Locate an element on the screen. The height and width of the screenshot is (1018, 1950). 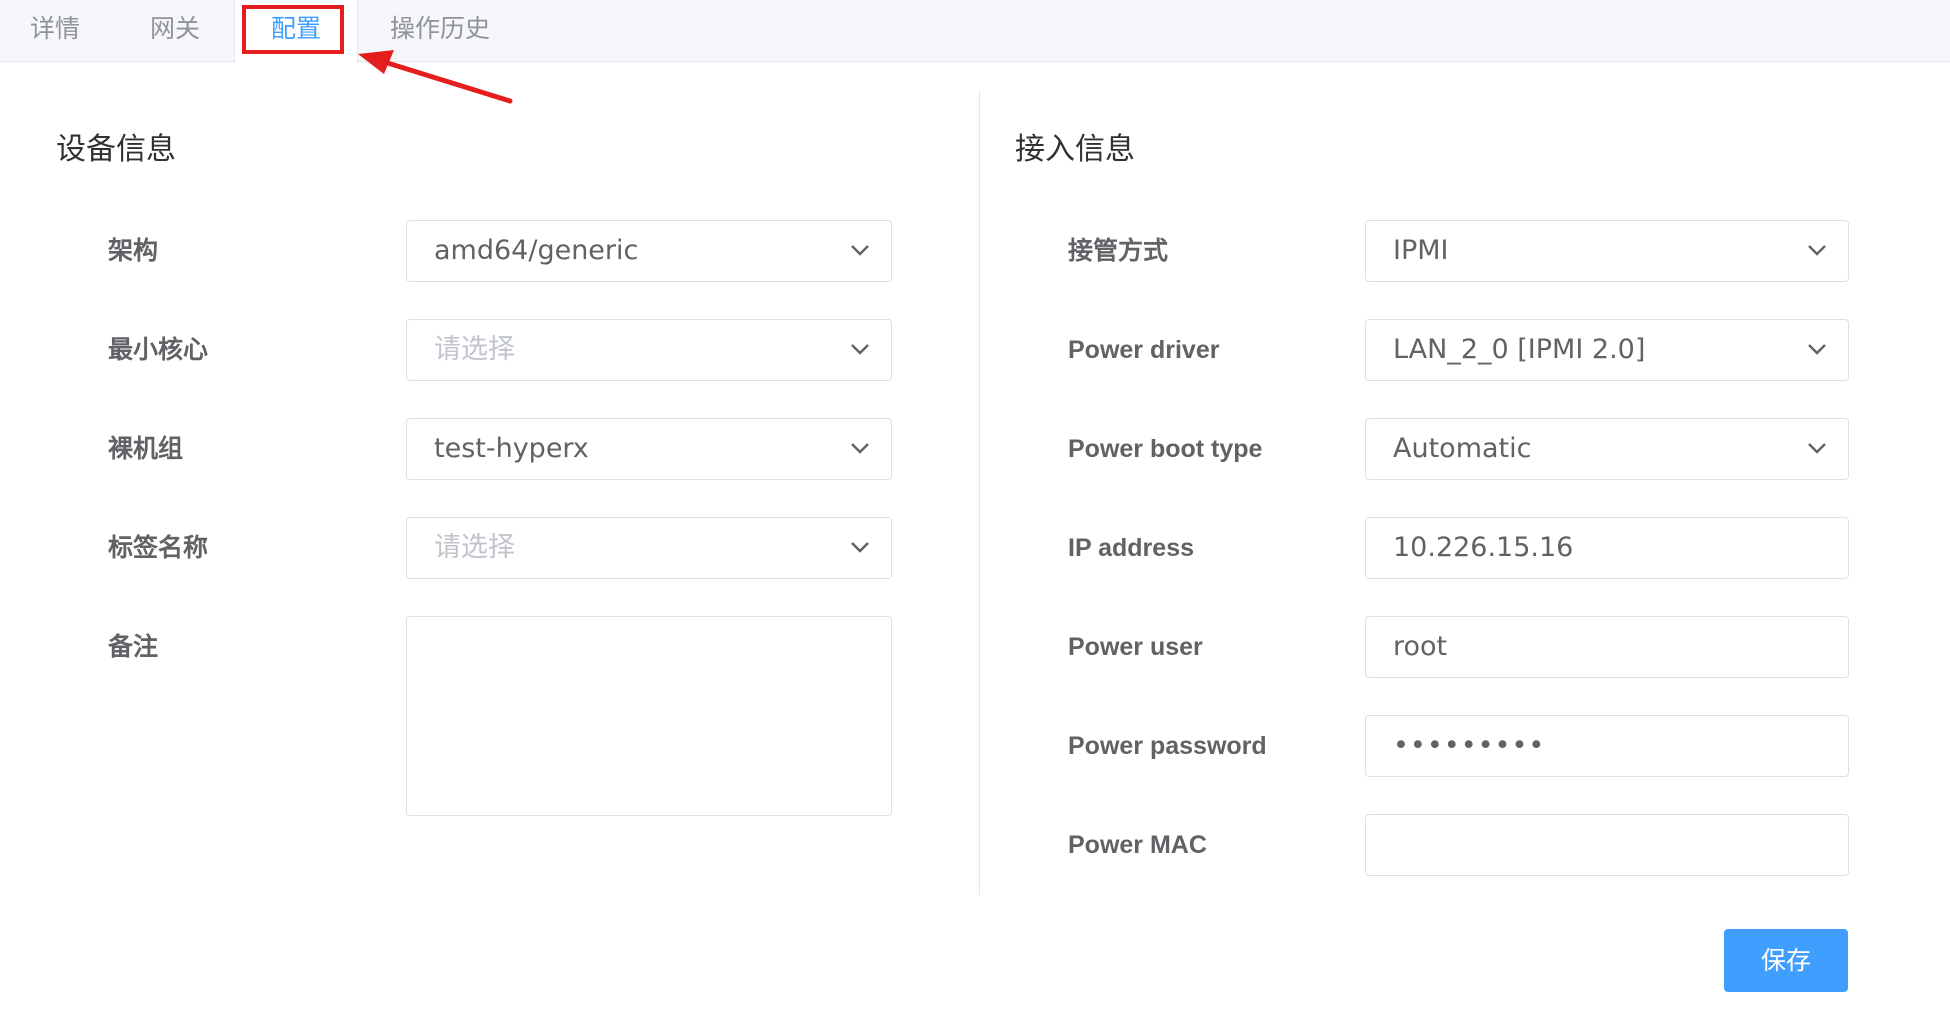
tab-operation-history: 操作历史 is located at coordinates (440, 31).